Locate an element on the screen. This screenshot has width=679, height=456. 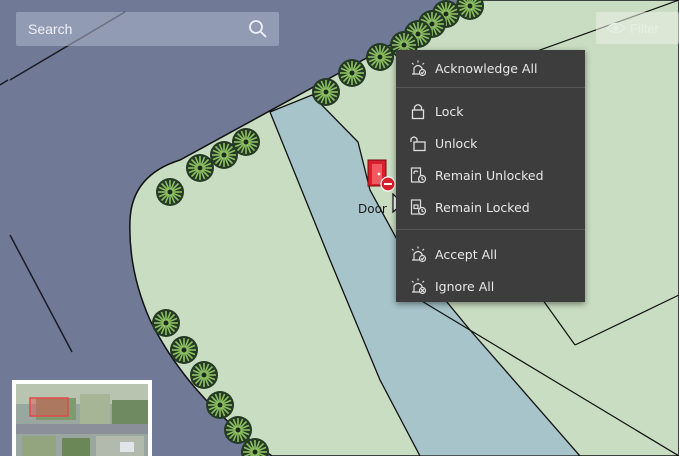
alarm-accept-icon is located at coordinates (418, 254).